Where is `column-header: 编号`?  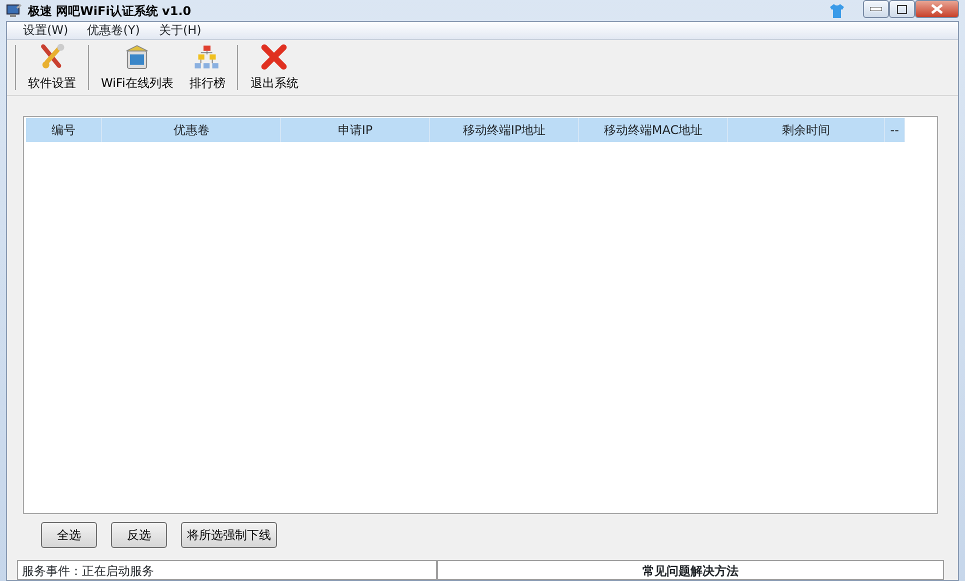
column-header: 编号 is located at coordinates (64, 130).